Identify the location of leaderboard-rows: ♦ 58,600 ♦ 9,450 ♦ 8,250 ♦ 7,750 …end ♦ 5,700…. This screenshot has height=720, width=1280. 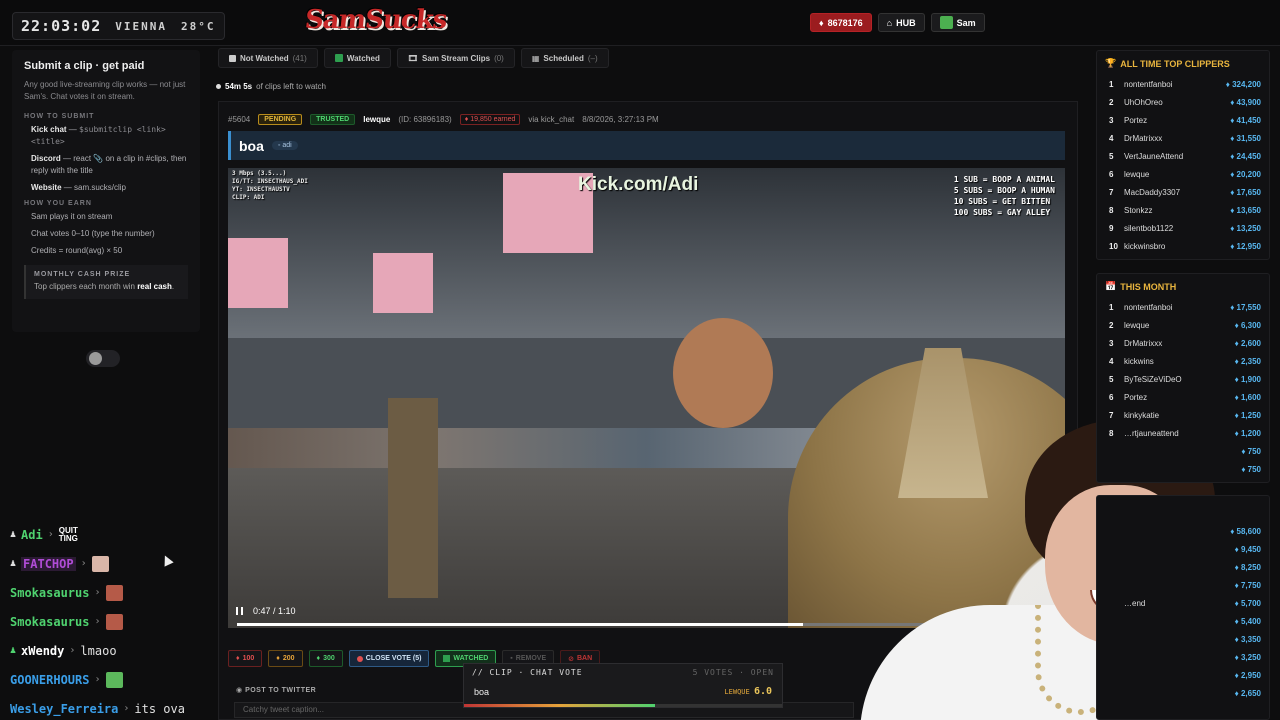
(1183, 612).